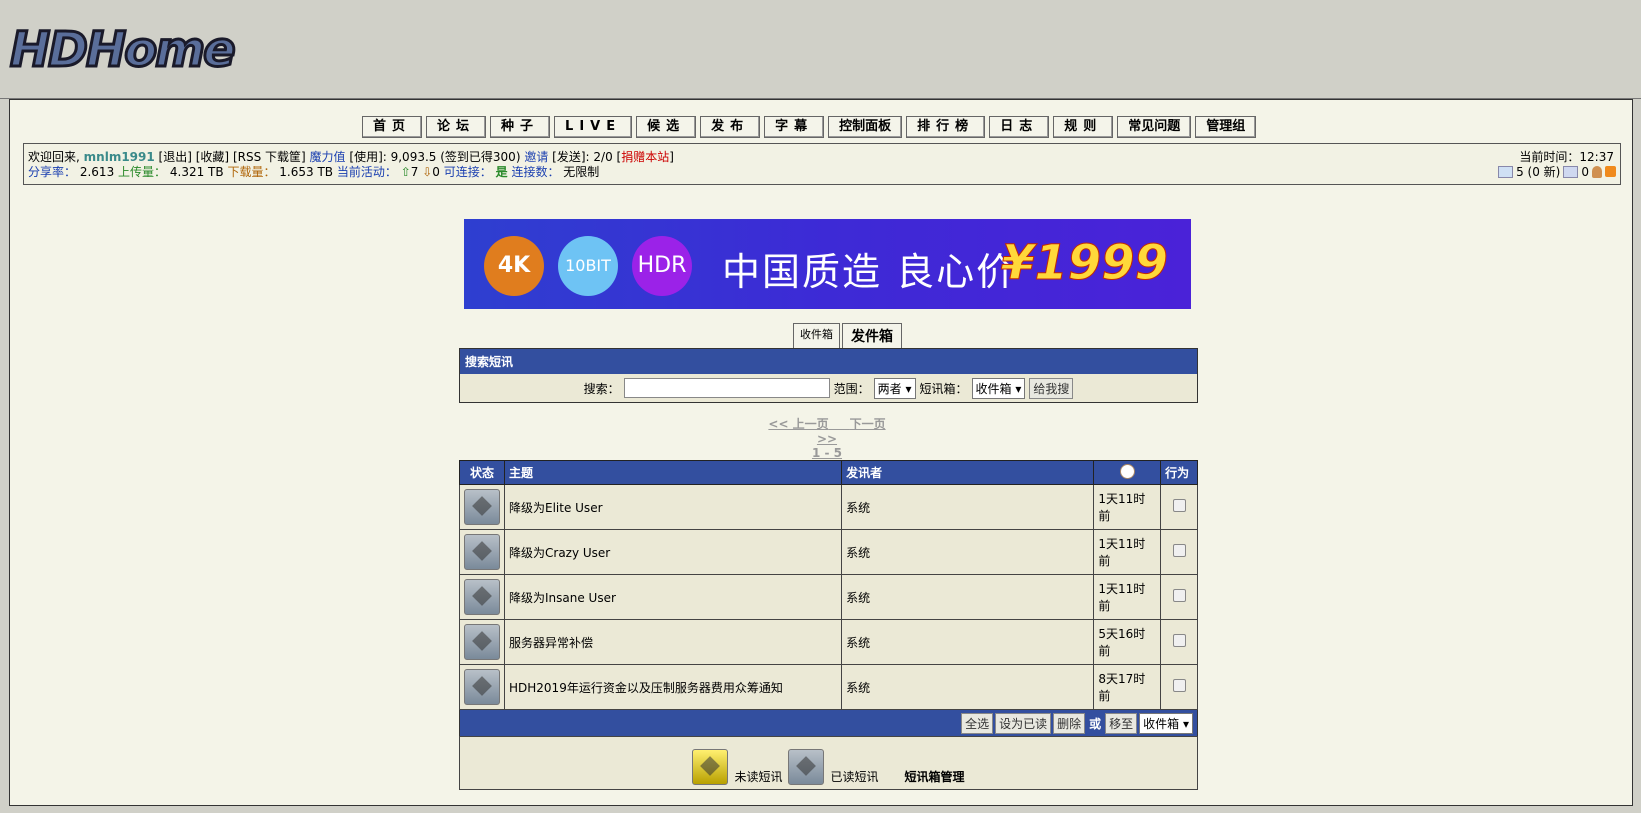  I want to click on nav-control-panel: 控制面板, so click(865, 127).